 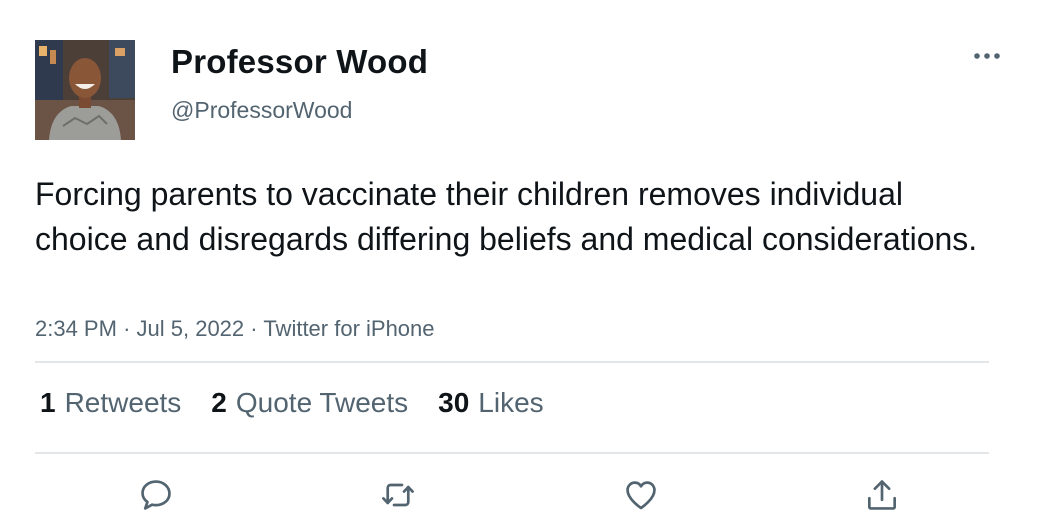 I want to click on retweet-icon, so click(x=398, y=495).